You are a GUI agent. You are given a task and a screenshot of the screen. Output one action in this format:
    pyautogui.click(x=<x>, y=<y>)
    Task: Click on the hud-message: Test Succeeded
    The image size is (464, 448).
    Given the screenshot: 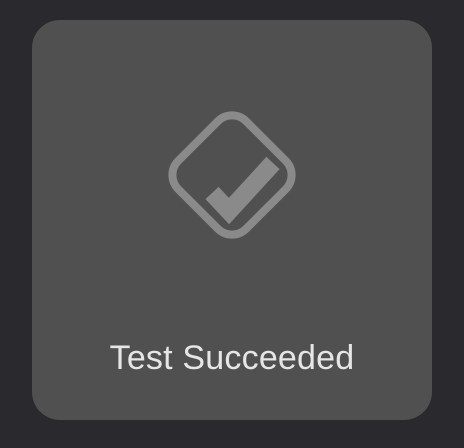 What is the action you would take?
    pyautogui.click(x=232, y=358)
    